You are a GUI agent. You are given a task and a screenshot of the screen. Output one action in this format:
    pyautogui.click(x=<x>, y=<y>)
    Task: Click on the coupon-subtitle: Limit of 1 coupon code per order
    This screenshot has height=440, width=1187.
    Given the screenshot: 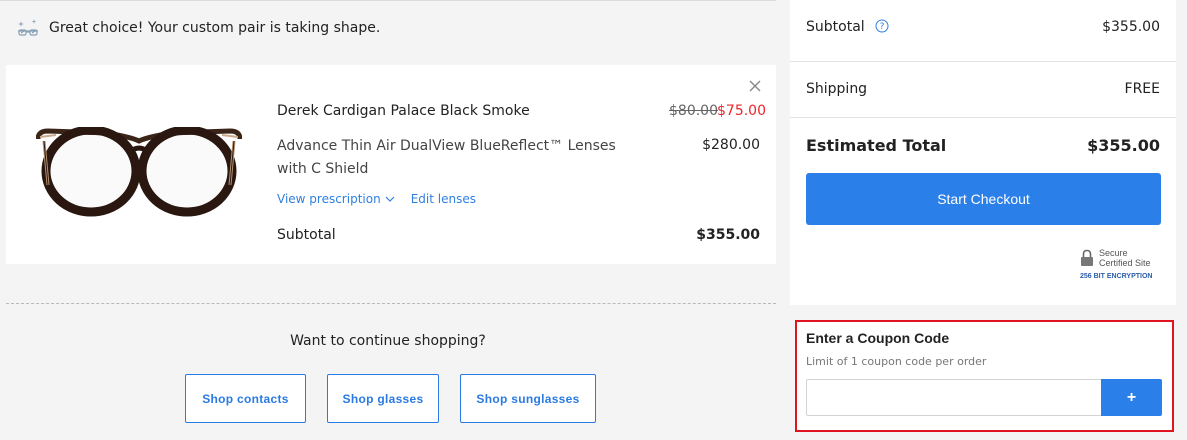 What is the action you would take?
    pyautogui.click(x=896, y=361)
    